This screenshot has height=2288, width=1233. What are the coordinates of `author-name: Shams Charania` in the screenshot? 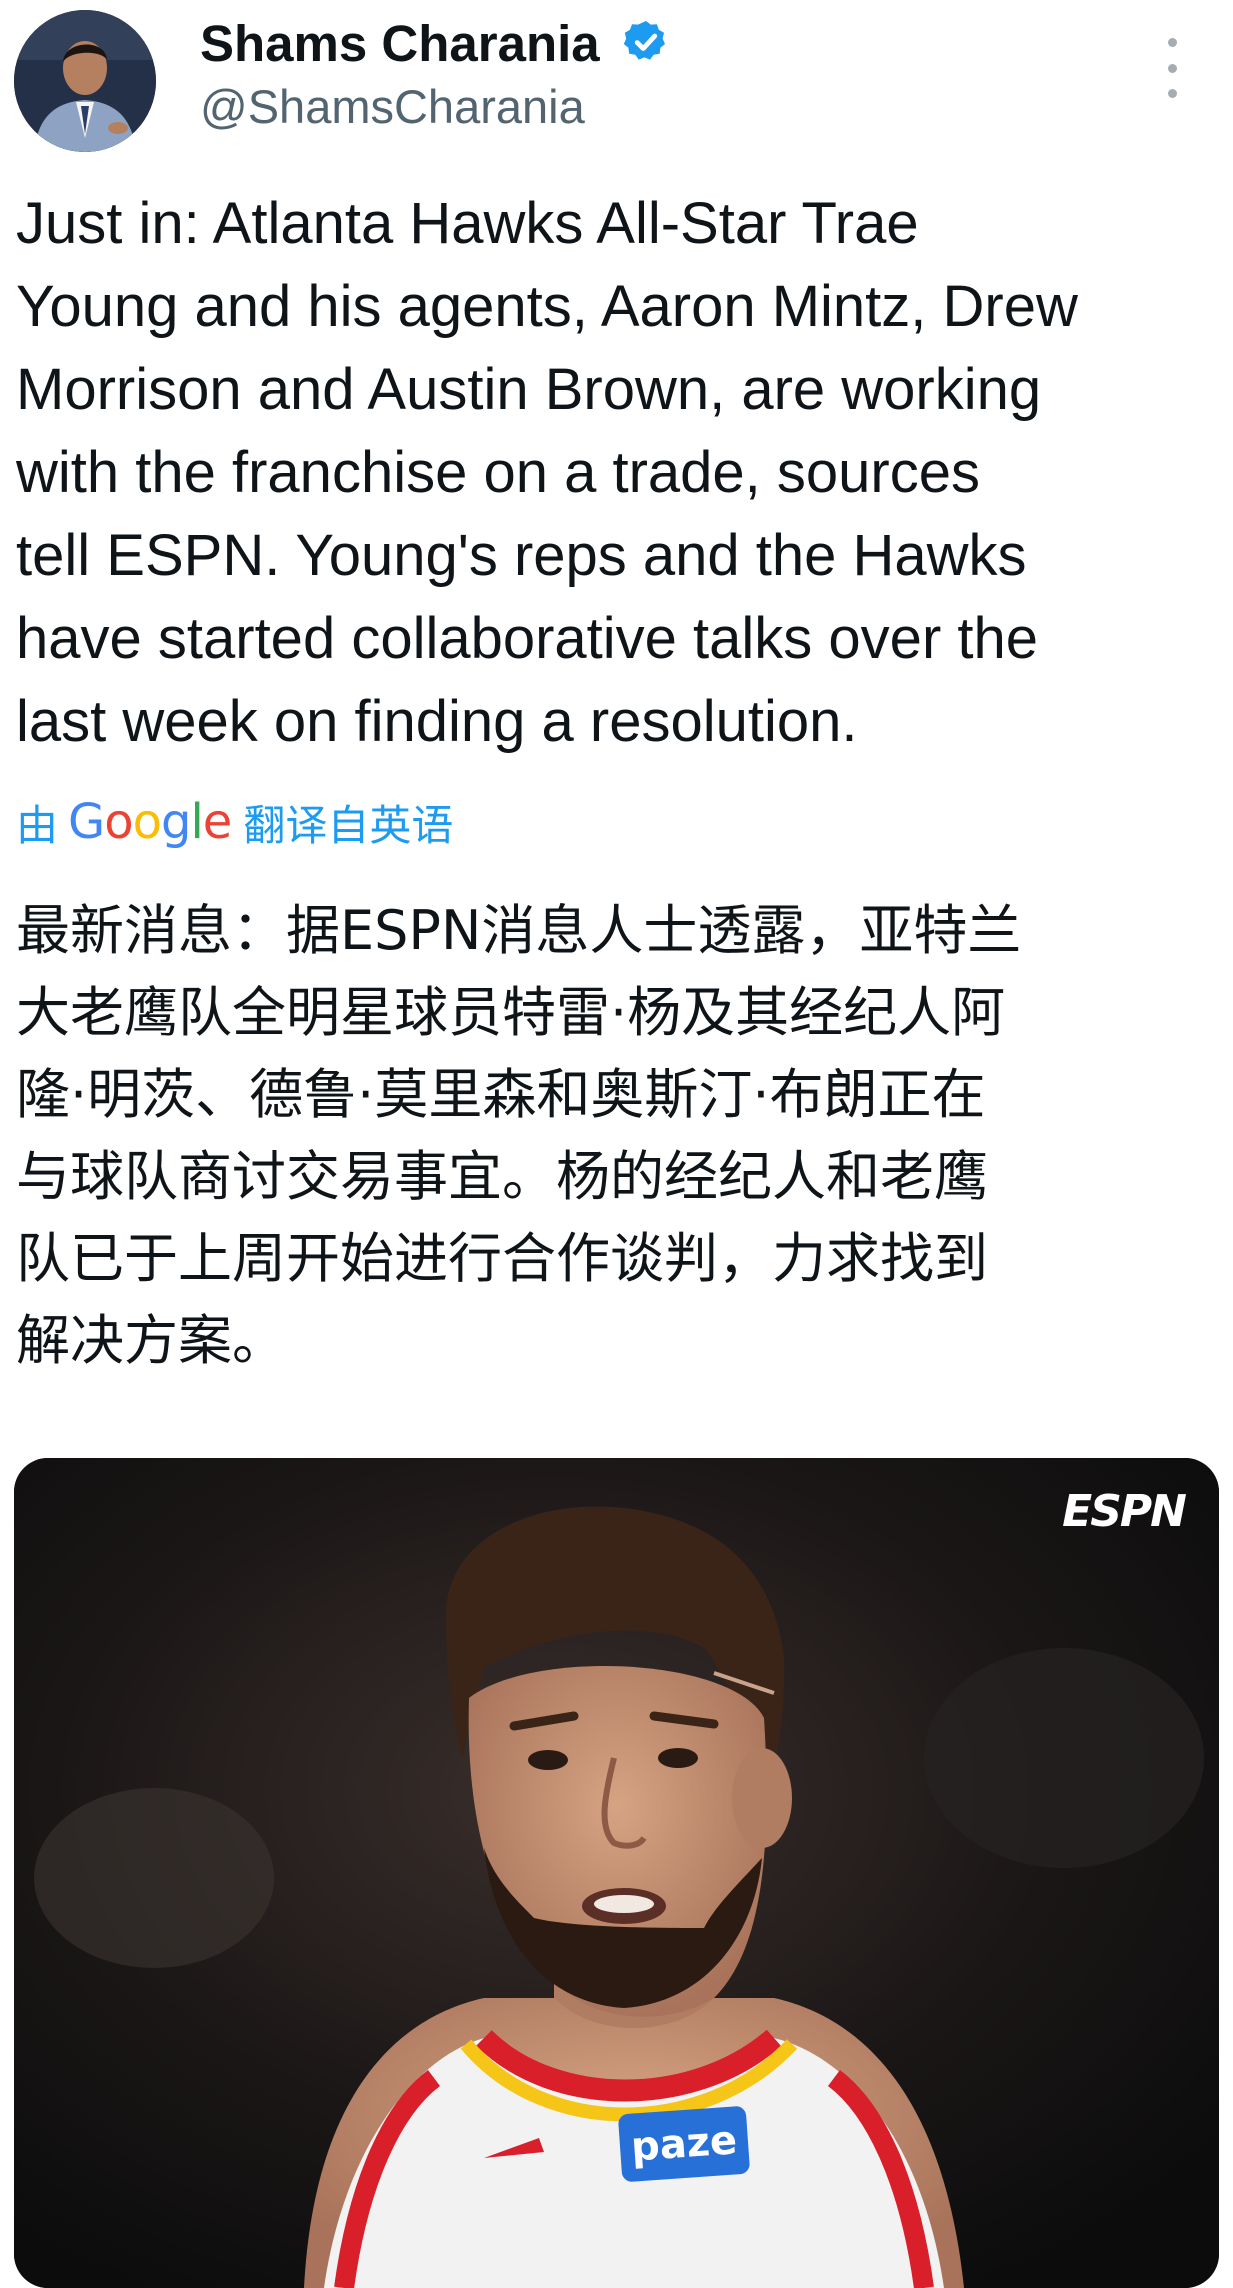 It's located at (400, 44).